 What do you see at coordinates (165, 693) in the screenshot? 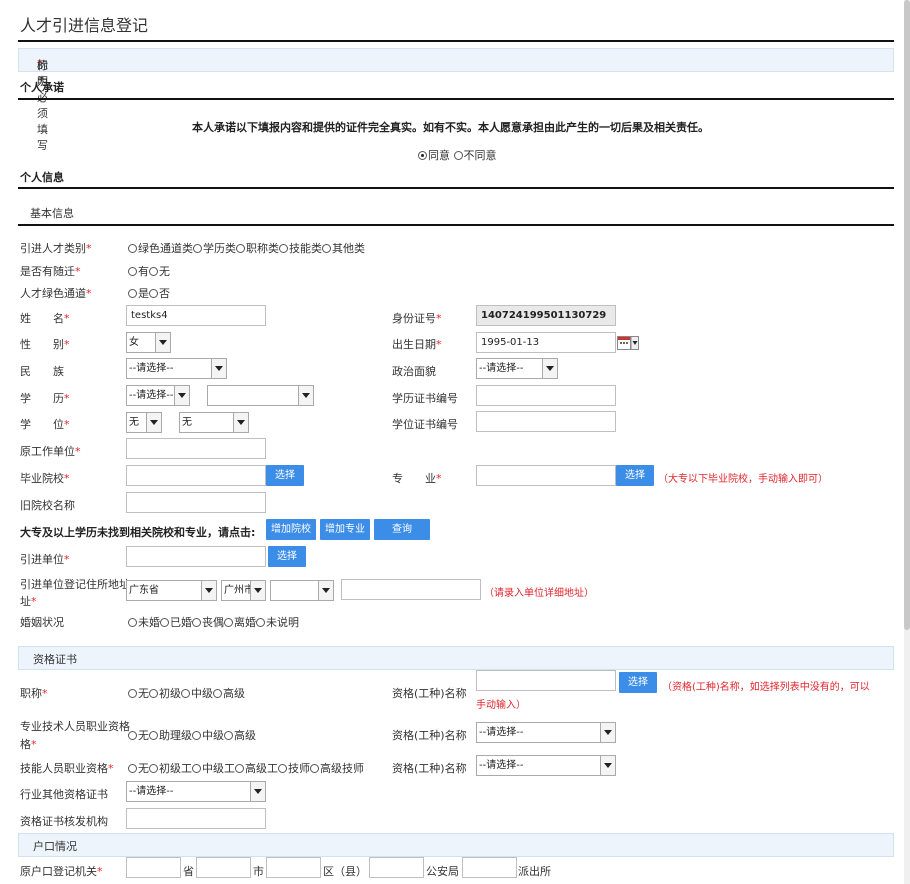
I see `radio-option: 初级` at bounding box center [165, 693].